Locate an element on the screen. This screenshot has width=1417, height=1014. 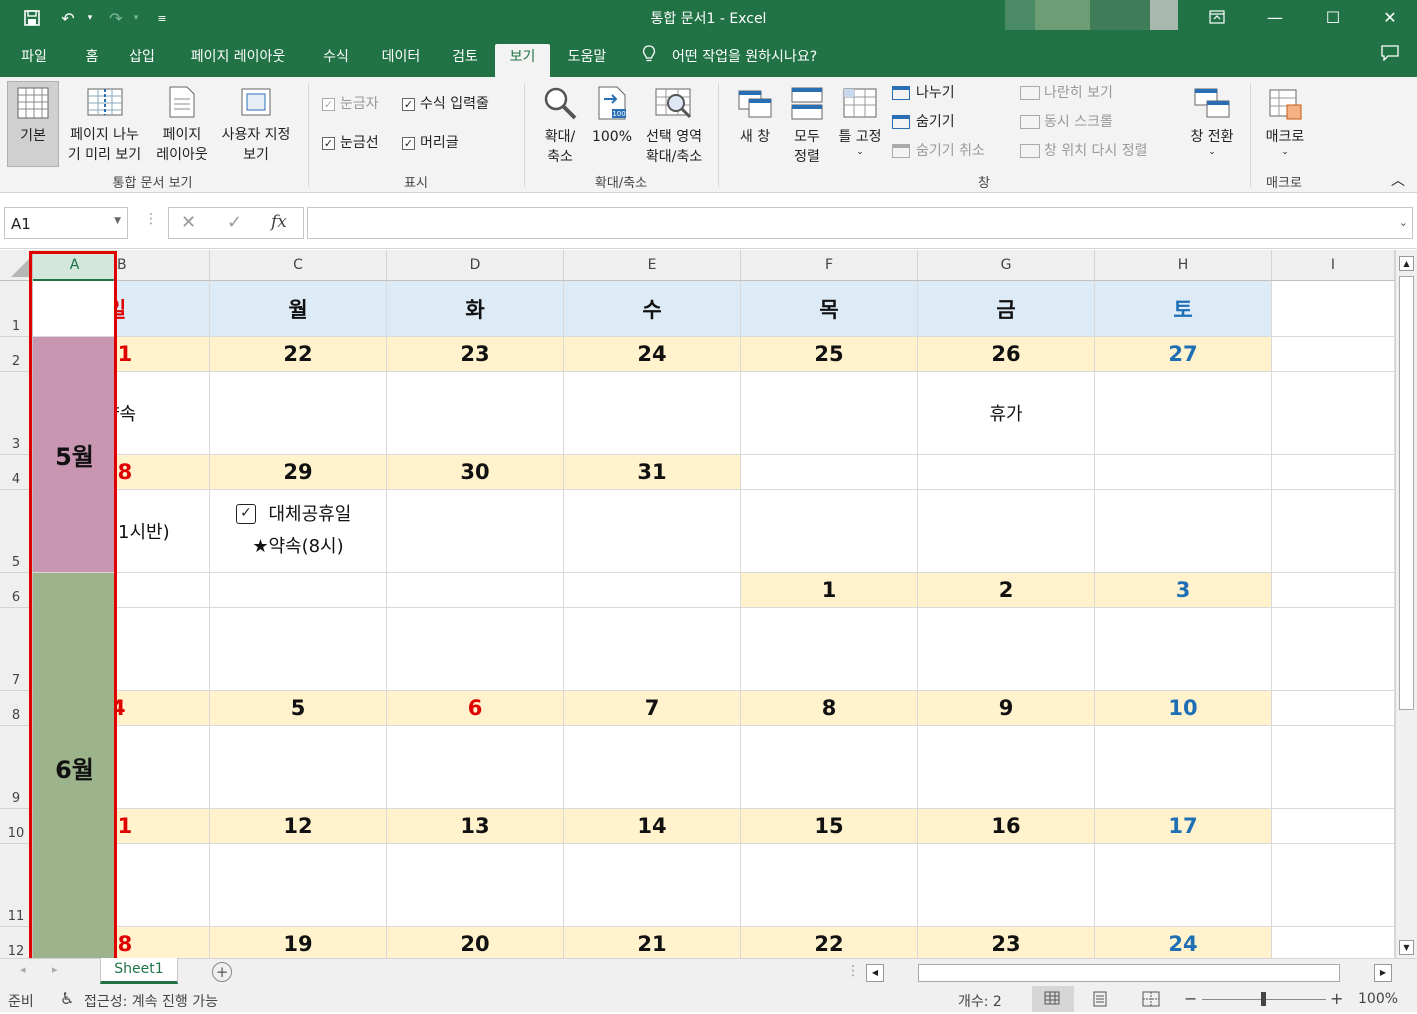
vertical-scrollbar: ▲ ▼ is located at coordinates (1406, 604).